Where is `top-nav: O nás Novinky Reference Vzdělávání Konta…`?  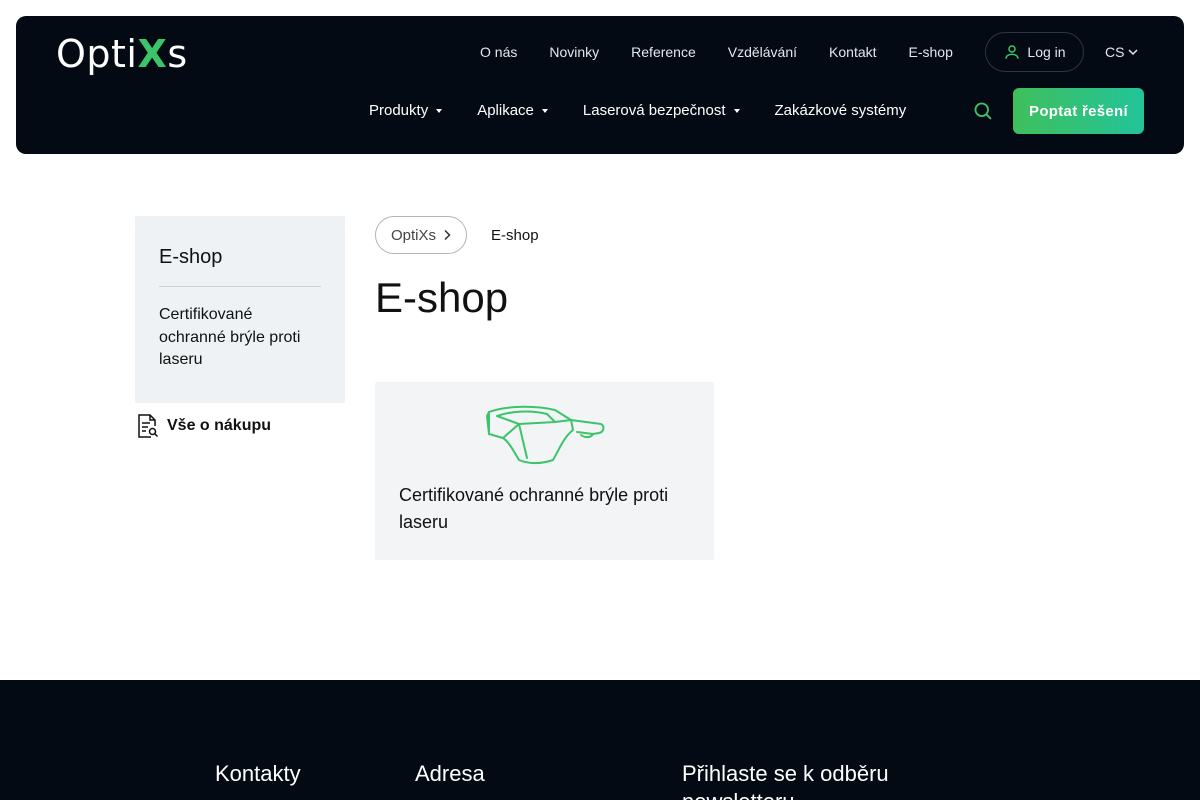 top-nav: O nás Novinky Reference Vzdělávání Konta… is located at coordinates (716, 52).